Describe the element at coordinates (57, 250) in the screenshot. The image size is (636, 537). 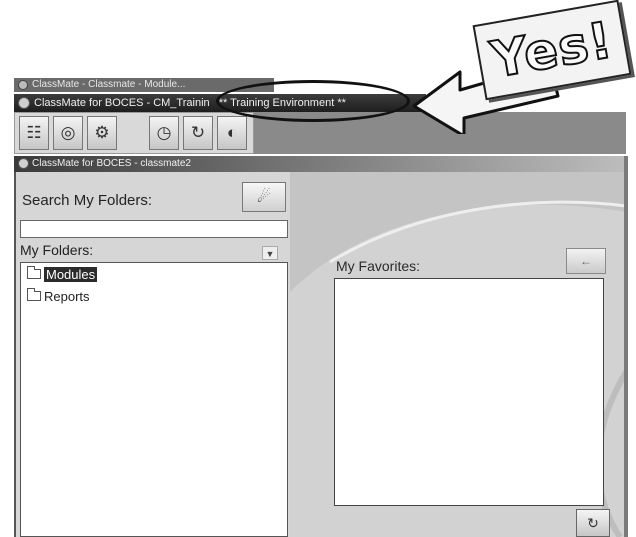
I see `folders-label: My Folders:` at that location.